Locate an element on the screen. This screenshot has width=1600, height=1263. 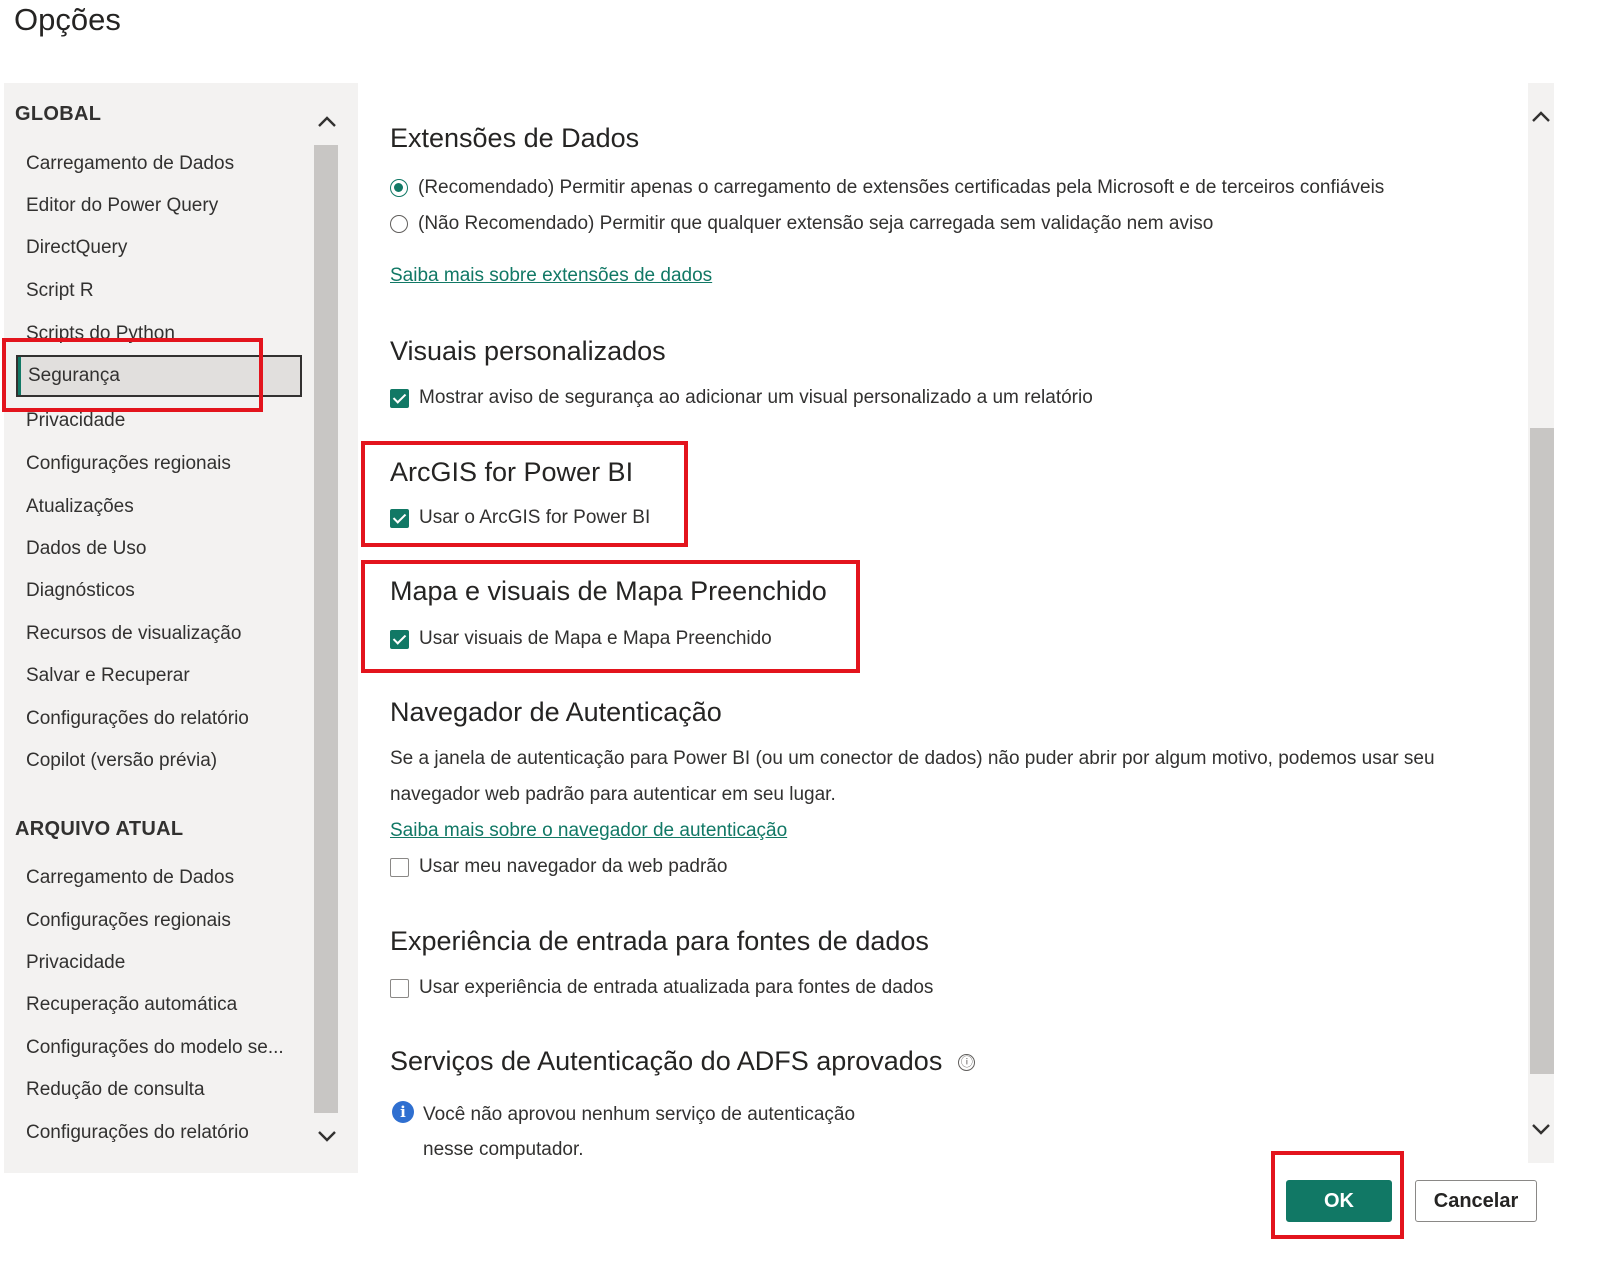
section-title-auth-browser: Navegador de Autenticação is located at coordinates (556, 712).